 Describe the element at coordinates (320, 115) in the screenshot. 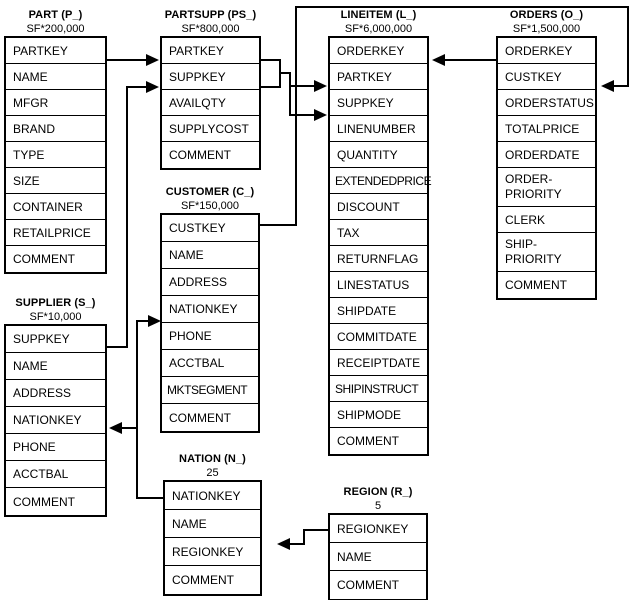

I see `arrowhead-lineitem-suppkey` at that location.